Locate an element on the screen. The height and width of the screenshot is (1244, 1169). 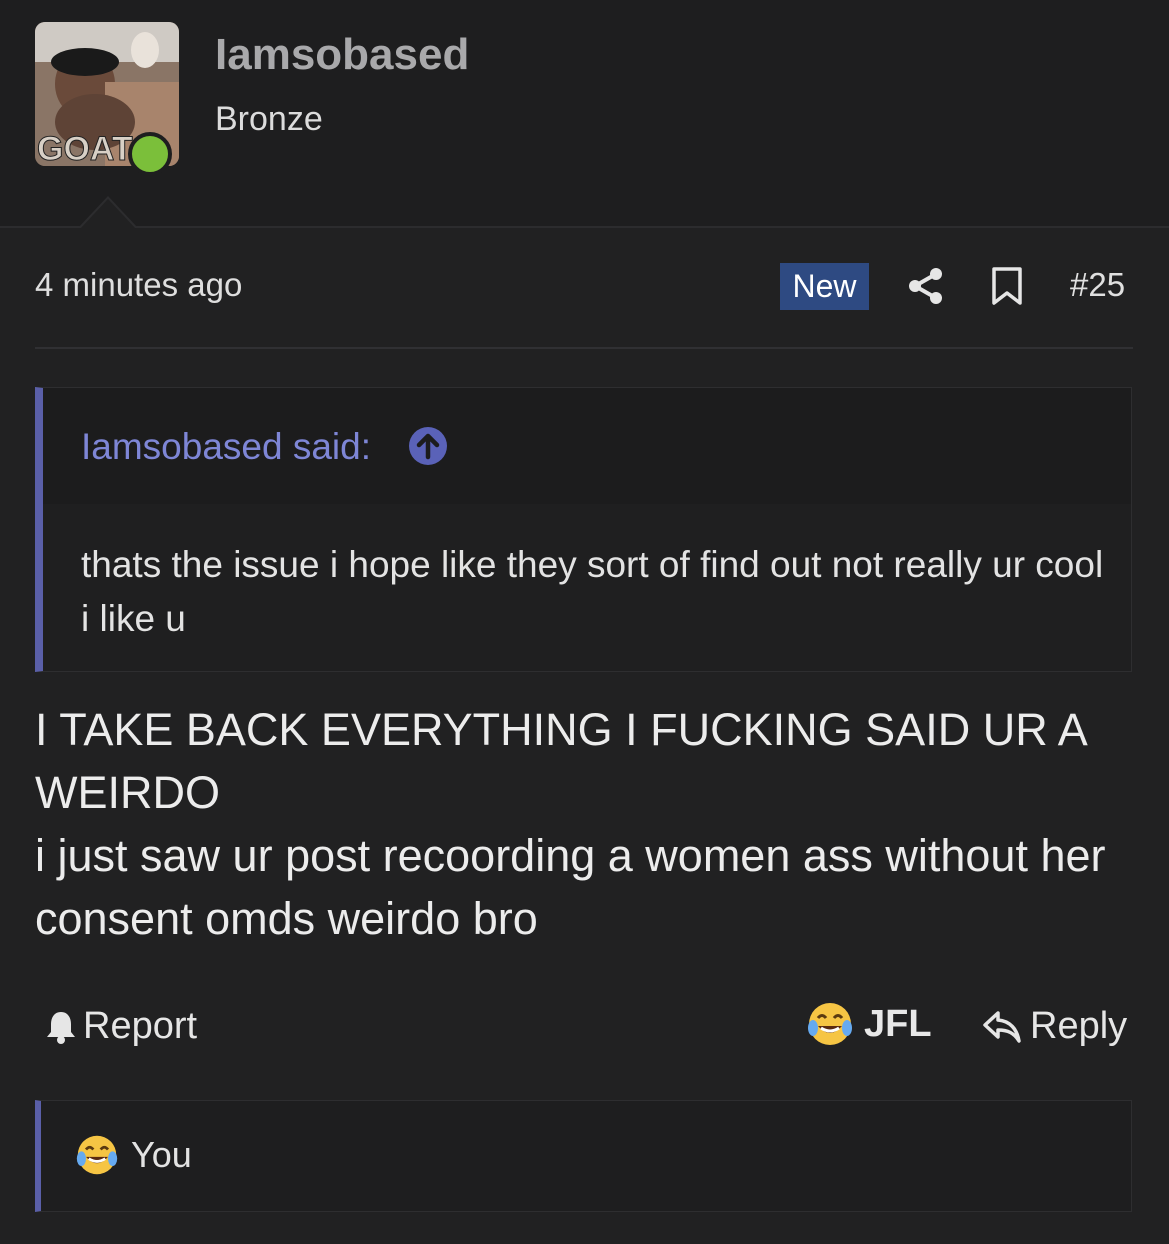
user-rank: Bronze is located at coordinates (269, 119).